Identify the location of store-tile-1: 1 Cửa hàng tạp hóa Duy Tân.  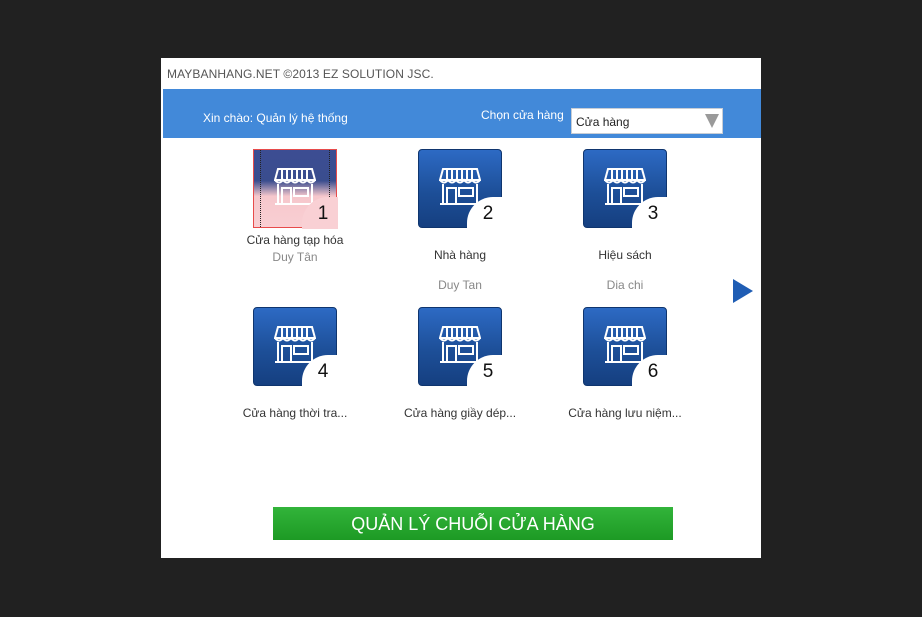
(295, 207).